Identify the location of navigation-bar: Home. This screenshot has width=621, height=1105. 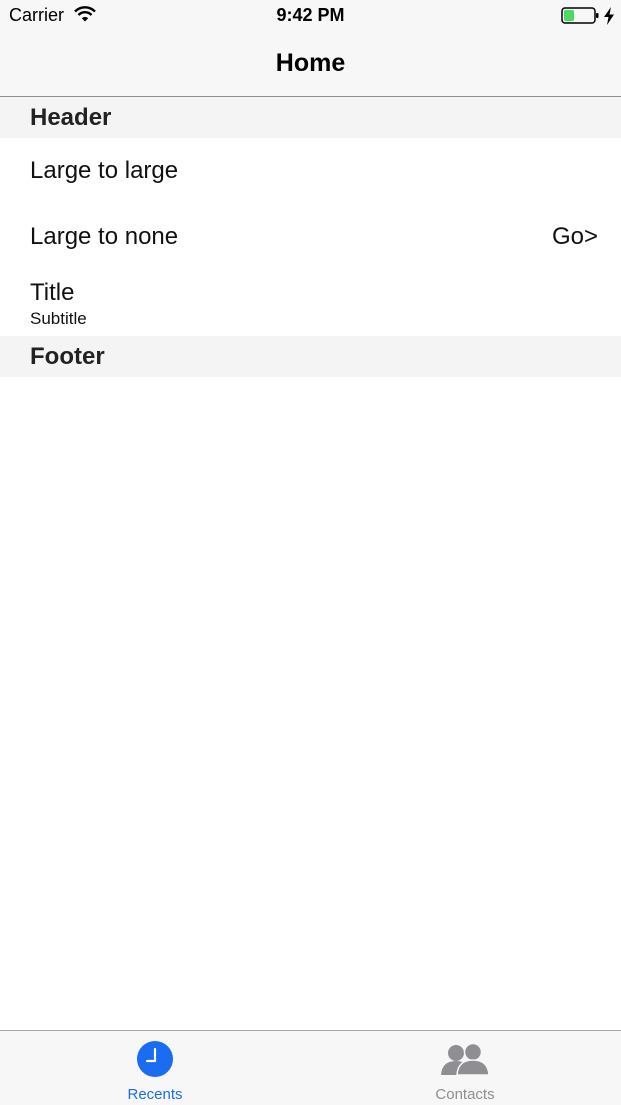
(310, 64).